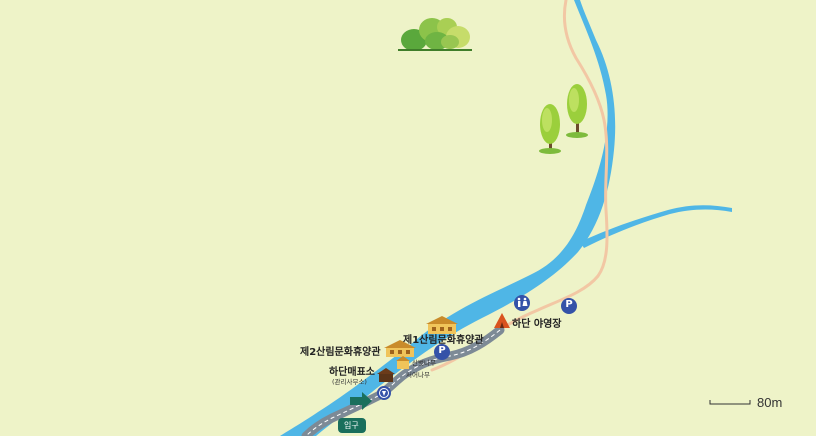 The height and width of the screenshot is (436, 816). What do you see at coordinates (502, 320) in the screenshot?
I see `tent-icon` at bounding box center [502, 320].